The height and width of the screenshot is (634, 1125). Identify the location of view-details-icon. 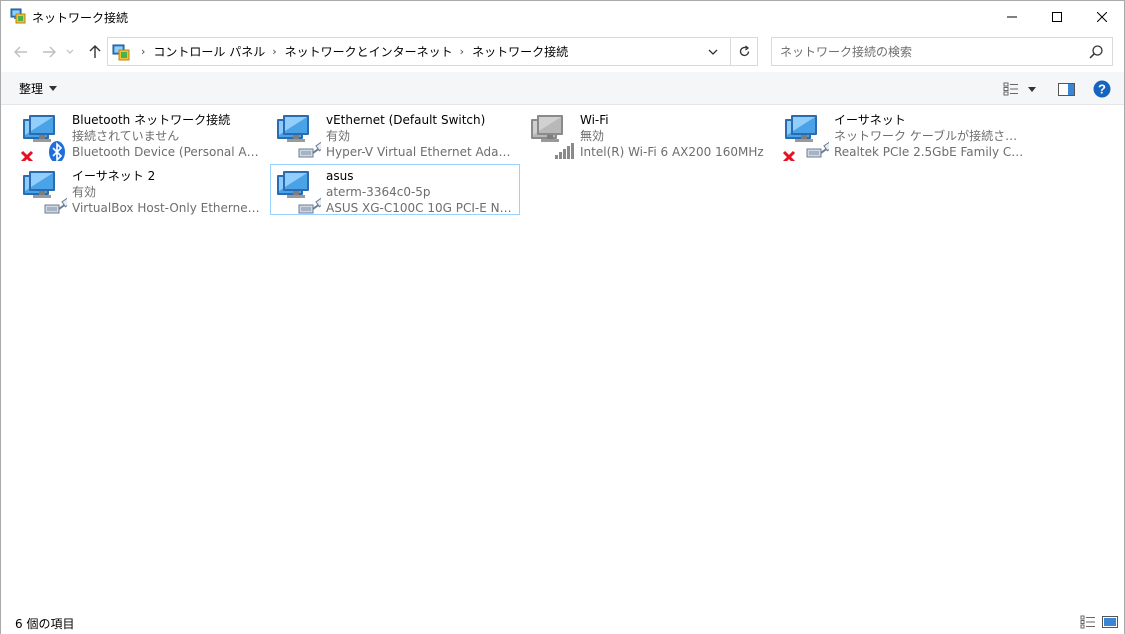
(1010, 89).